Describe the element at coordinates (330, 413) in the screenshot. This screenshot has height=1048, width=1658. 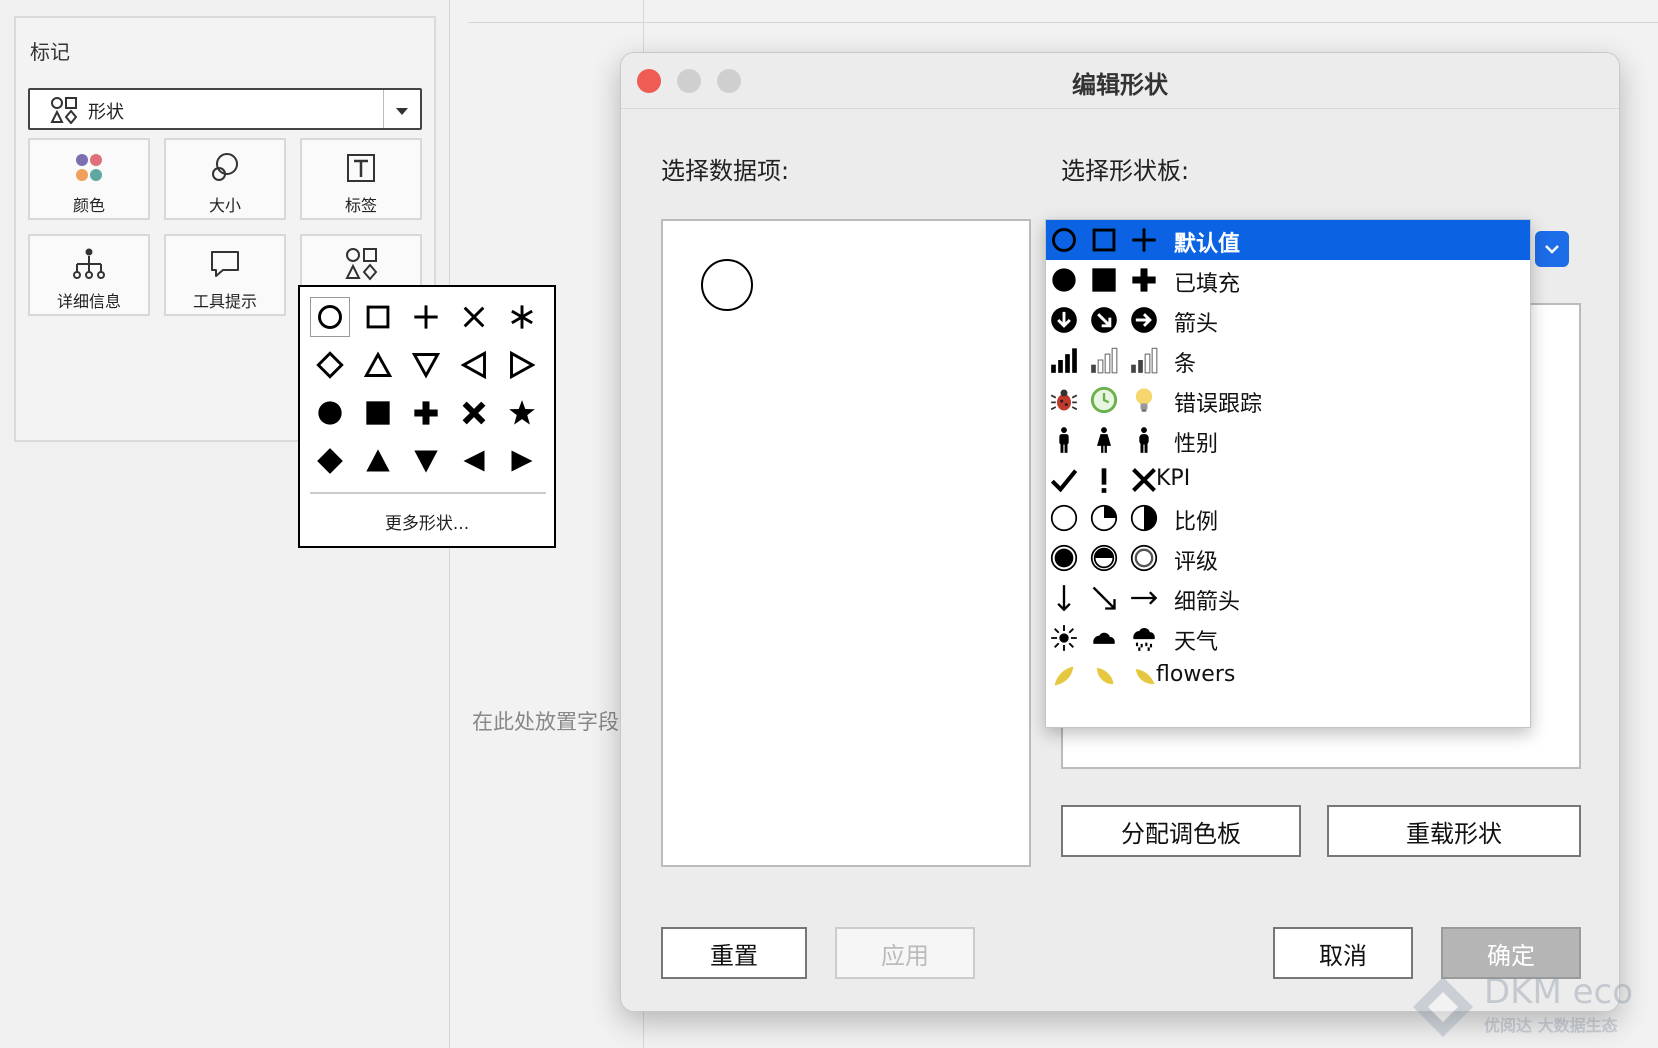
I see `filled-circle-icon` at that location.